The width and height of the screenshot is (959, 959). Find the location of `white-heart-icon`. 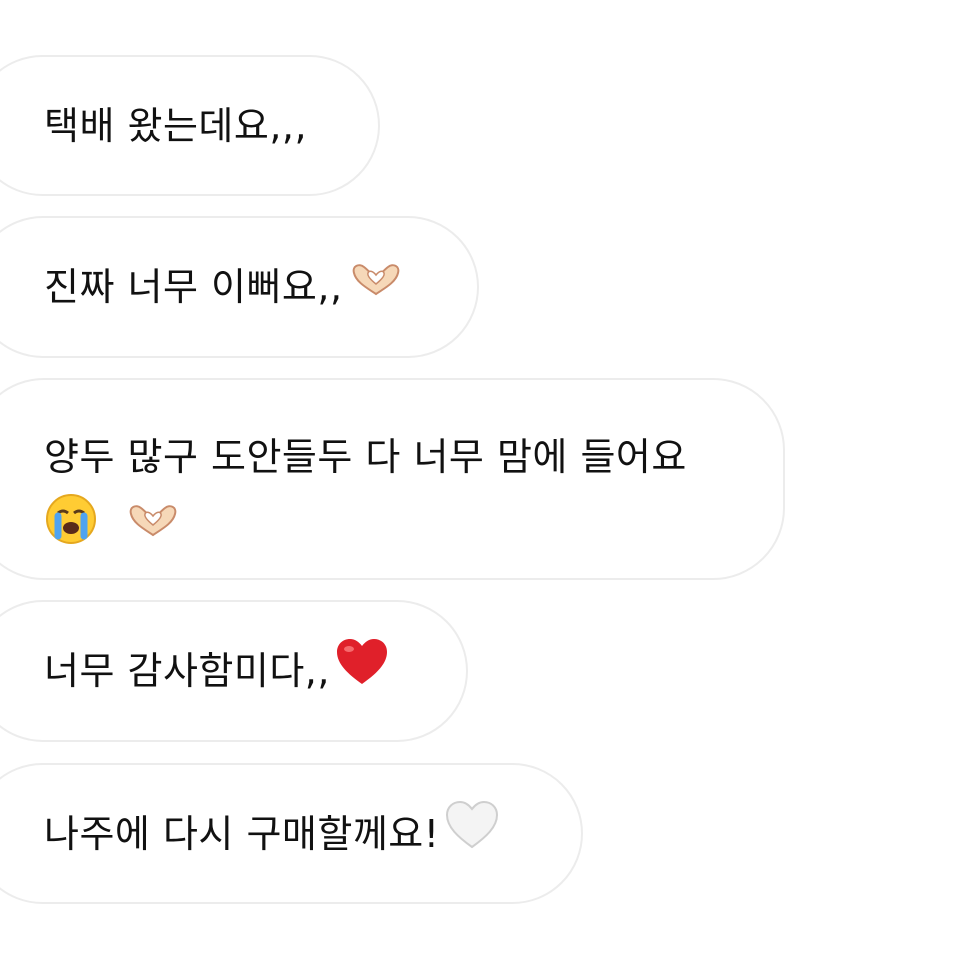

white-heart-icon is located at coordinates (472, 834).